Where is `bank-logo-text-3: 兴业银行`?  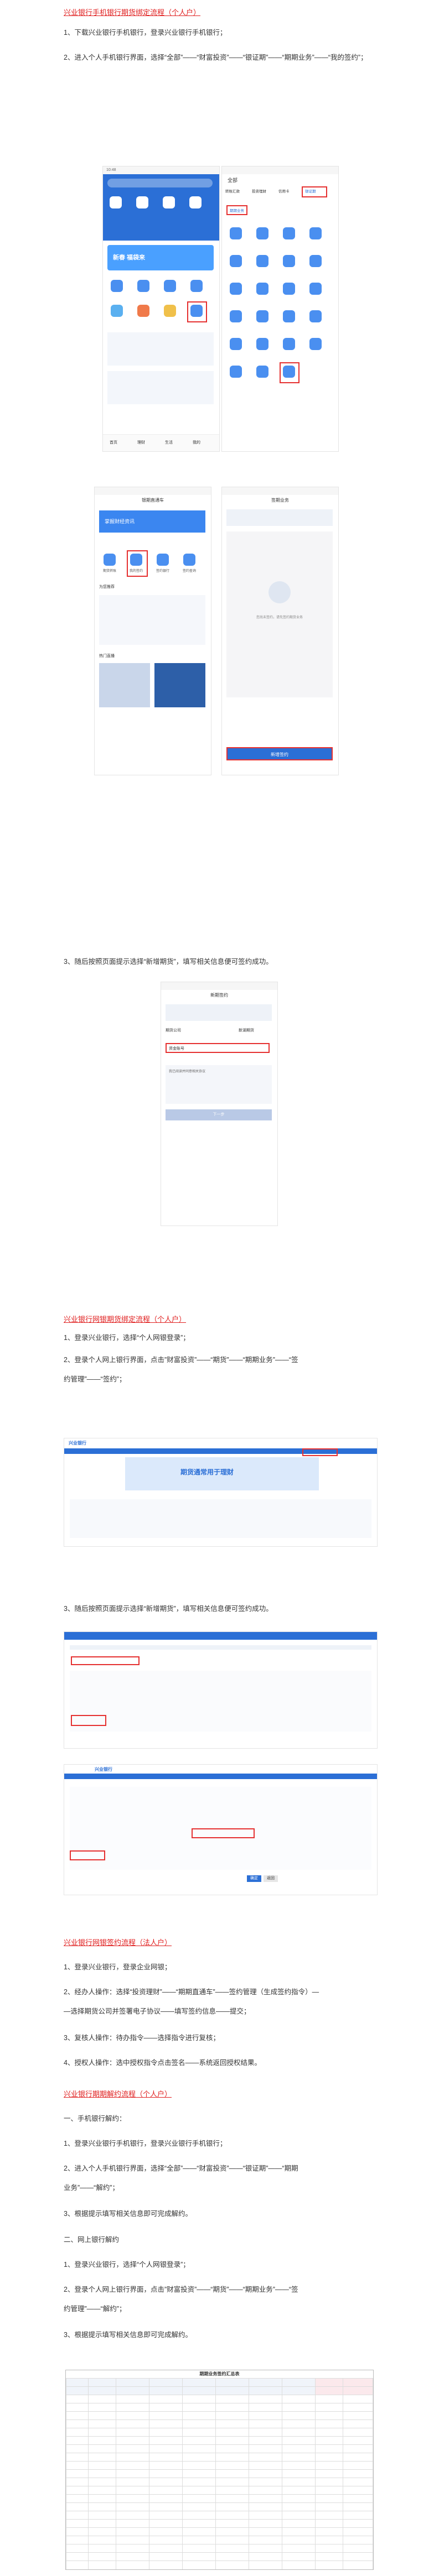
bank-logo-text-3: 兴业银行 is located at coordinates (103, 1769).